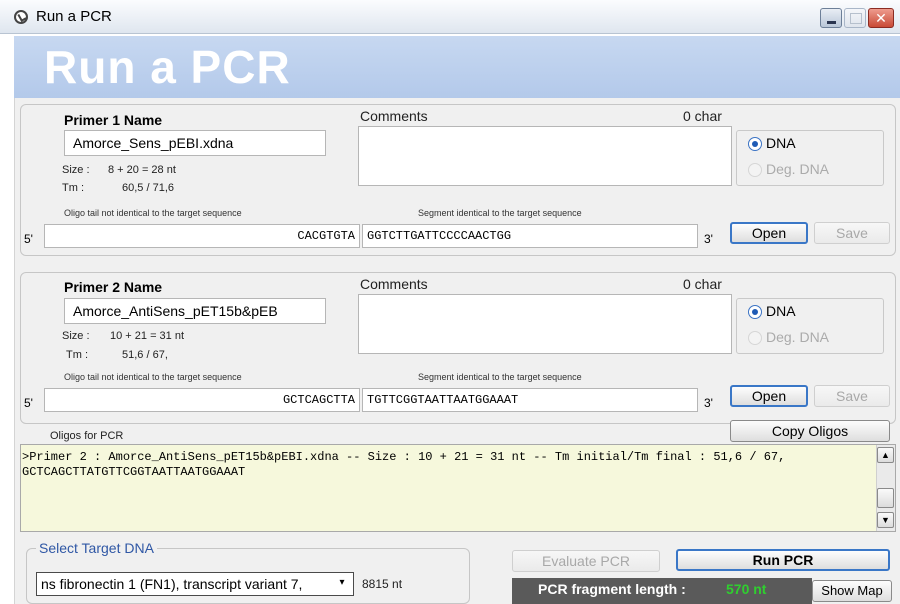 The height and width of the screenshot is (604, 900). What do you see at coordinates (145, 355) in the screenshot?
I see `primer2-tm-value: 51,6 / 67,` at bounding box center [145, 355].